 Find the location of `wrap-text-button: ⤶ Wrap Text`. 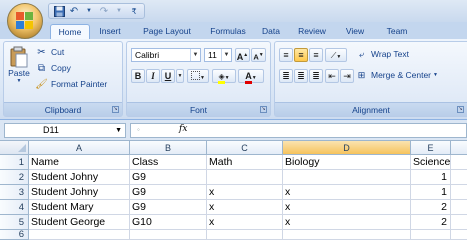

wrap-text-button: ⤶ Wrap Text is located at coordinates (382, 54).